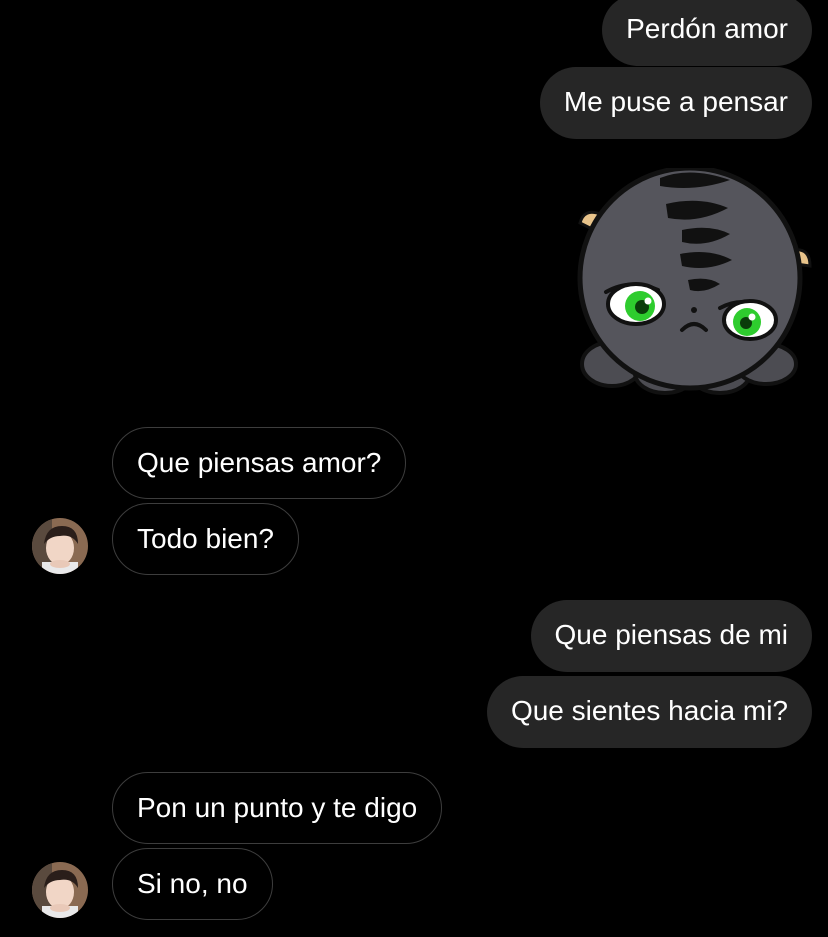 The width and height of the screenshot is (828, 937). I want to click on received-message: Que piensas amor?, so click(259, 463).